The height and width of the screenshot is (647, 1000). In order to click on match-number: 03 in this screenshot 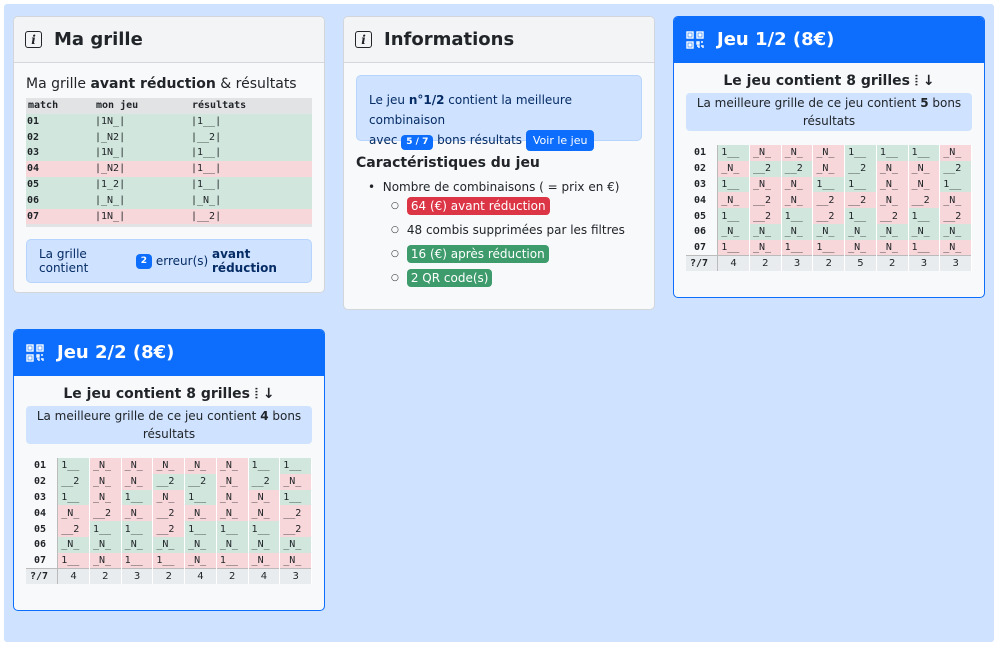, I will do `click(42, 497)`.